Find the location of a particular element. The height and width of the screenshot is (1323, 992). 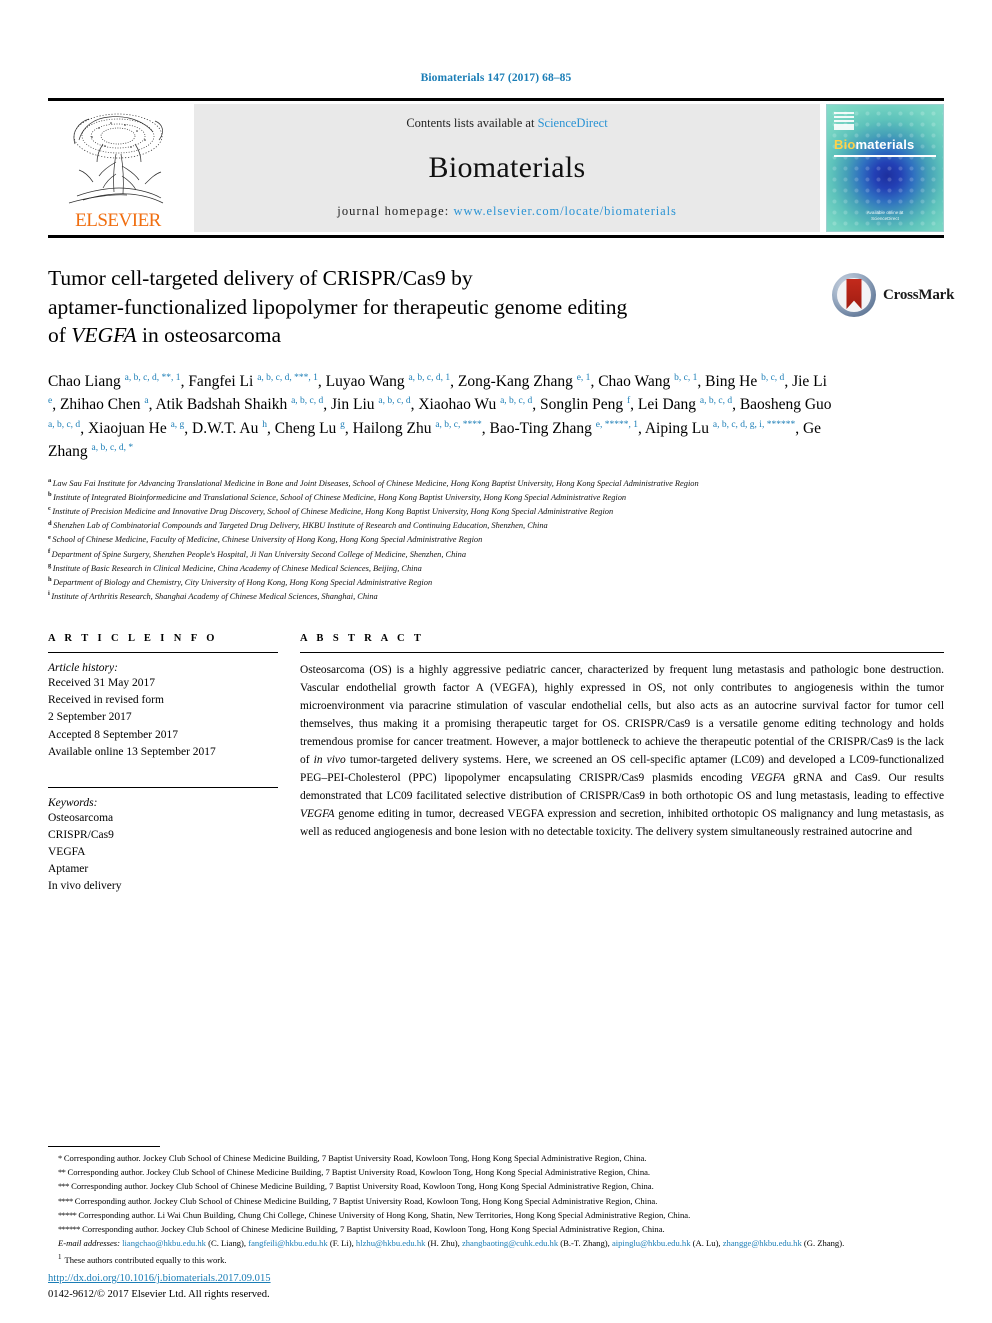

footnote-marker: *** is located at coordinates (64, 1186).